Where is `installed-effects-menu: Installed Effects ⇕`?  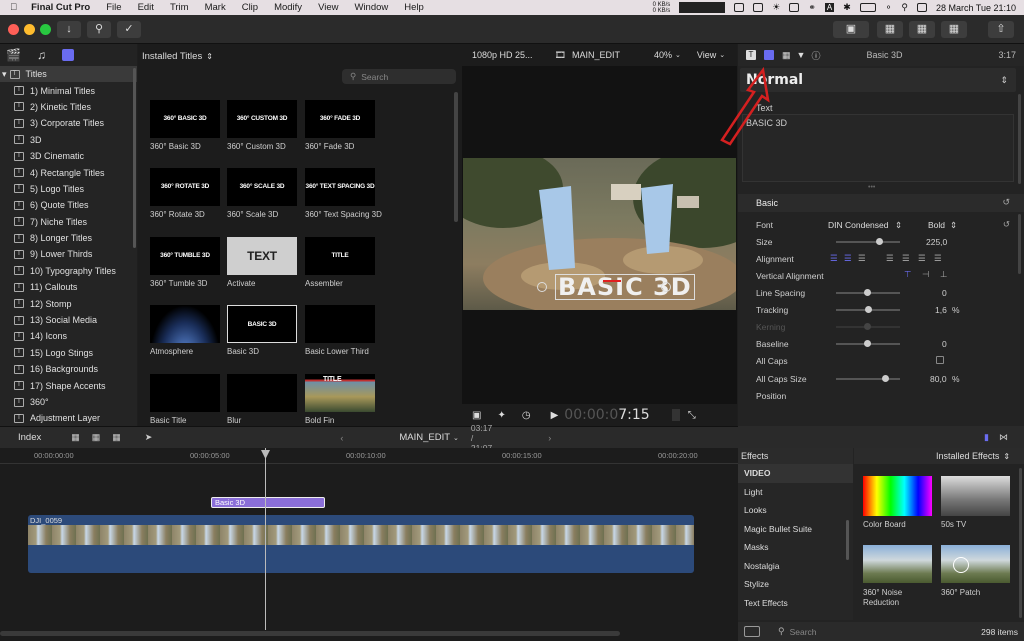
installed-effects-menu: Installed Effects ⇕ is located at coordinates (939, 456).